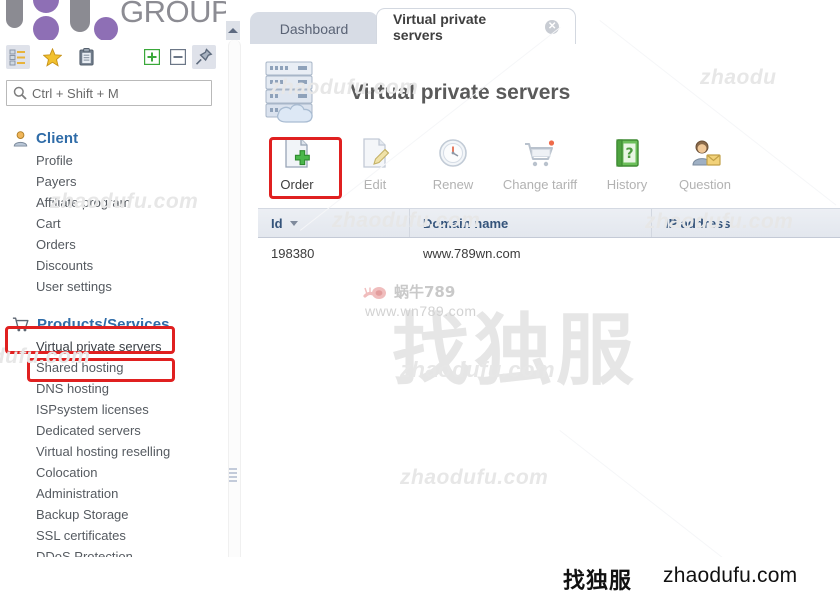 This screenshot has height=597, width=840. I want to click on collapse-all-icon, so click(178, 57).